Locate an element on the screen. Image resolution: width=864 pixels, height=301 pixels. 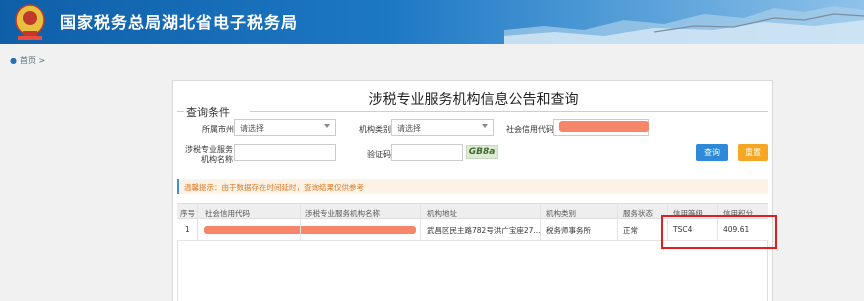
page-title: 涉税专业服务机构信息公告和查询 is located at coordinates (473, 100).